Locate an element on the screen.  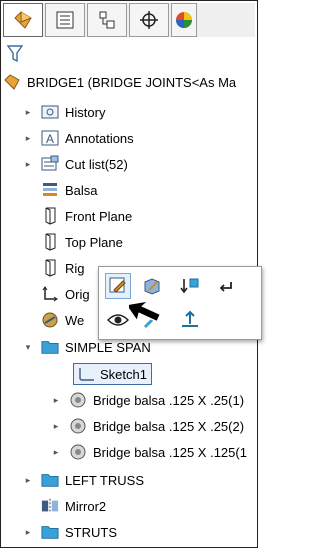
configuration-manager-icon is located at coordinates (107, 20).